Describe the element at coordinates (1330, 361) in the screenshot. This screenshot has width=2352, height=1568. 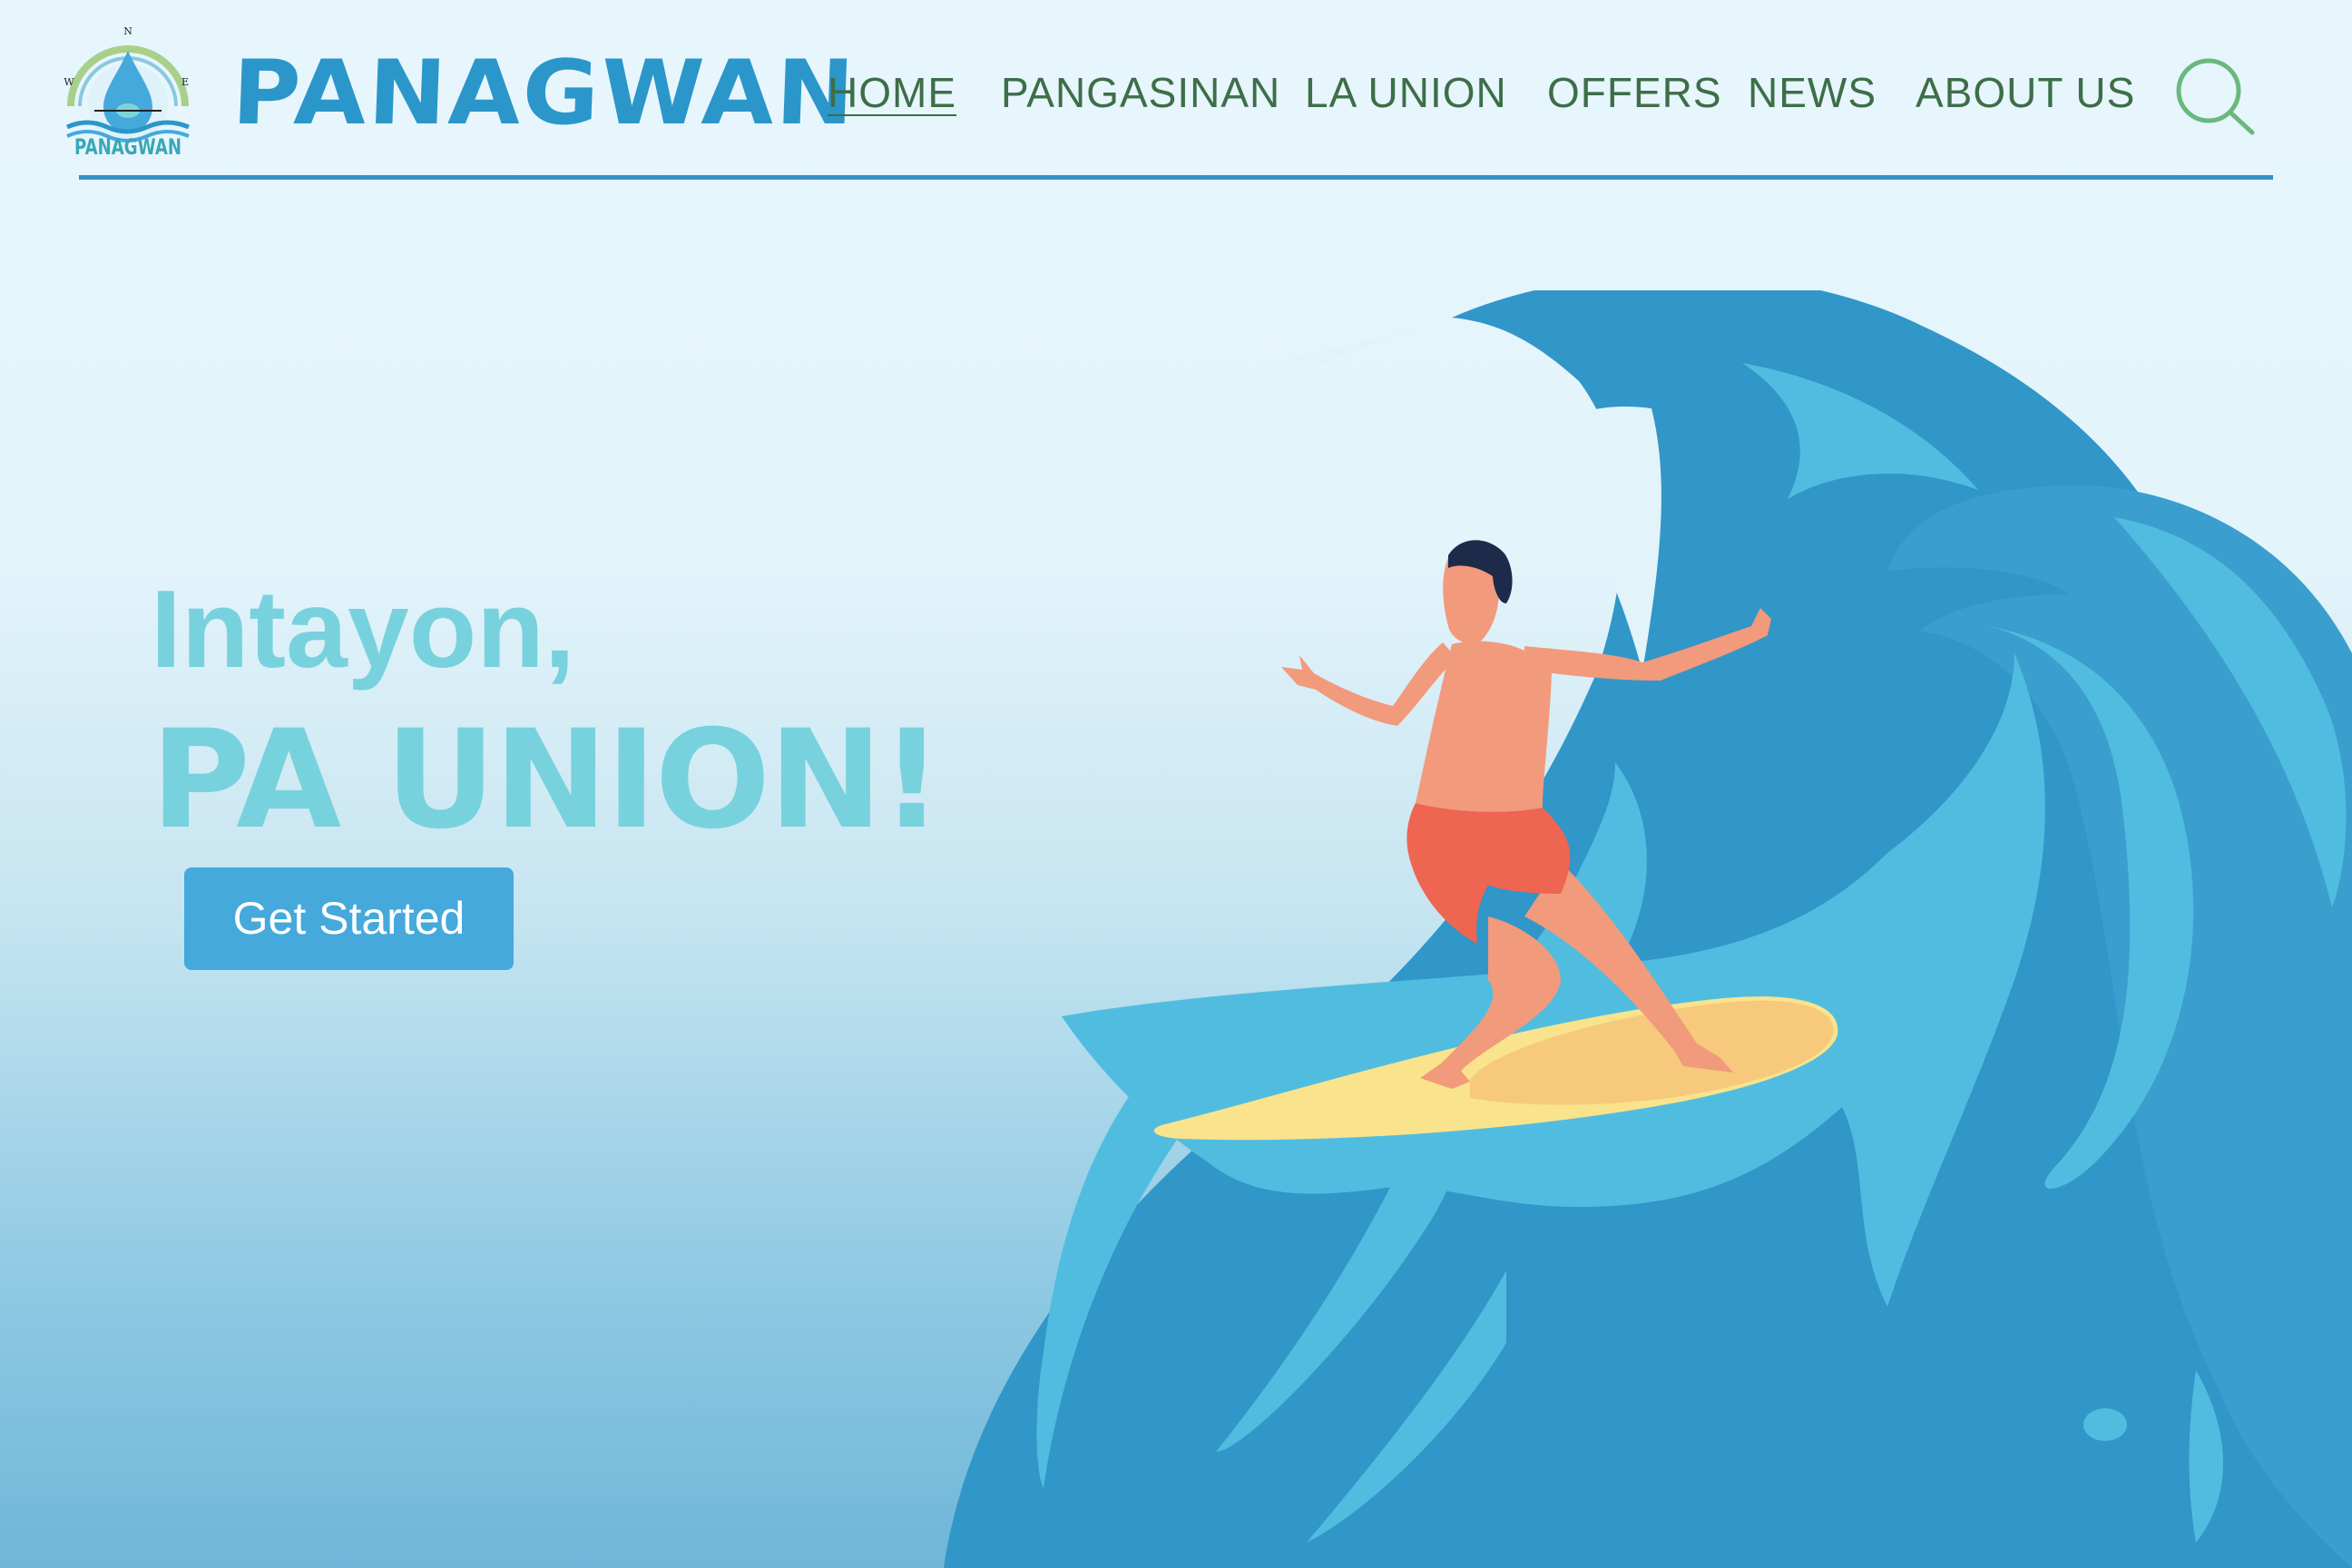
I see `wave-back-curl` at that location.